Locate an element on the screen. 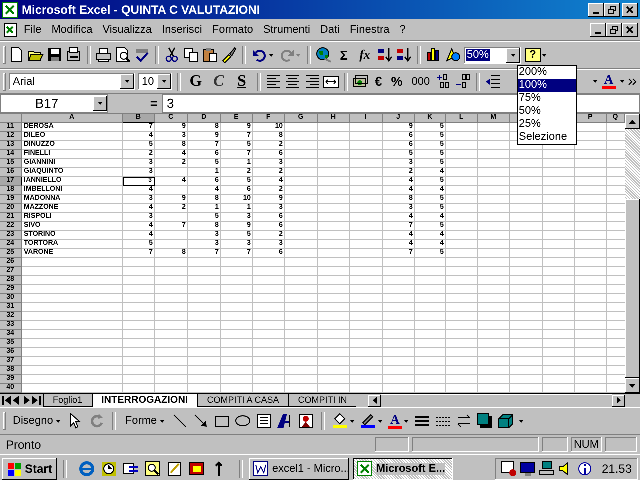  autosum-button: Σ is located at coordinates (344, 55).